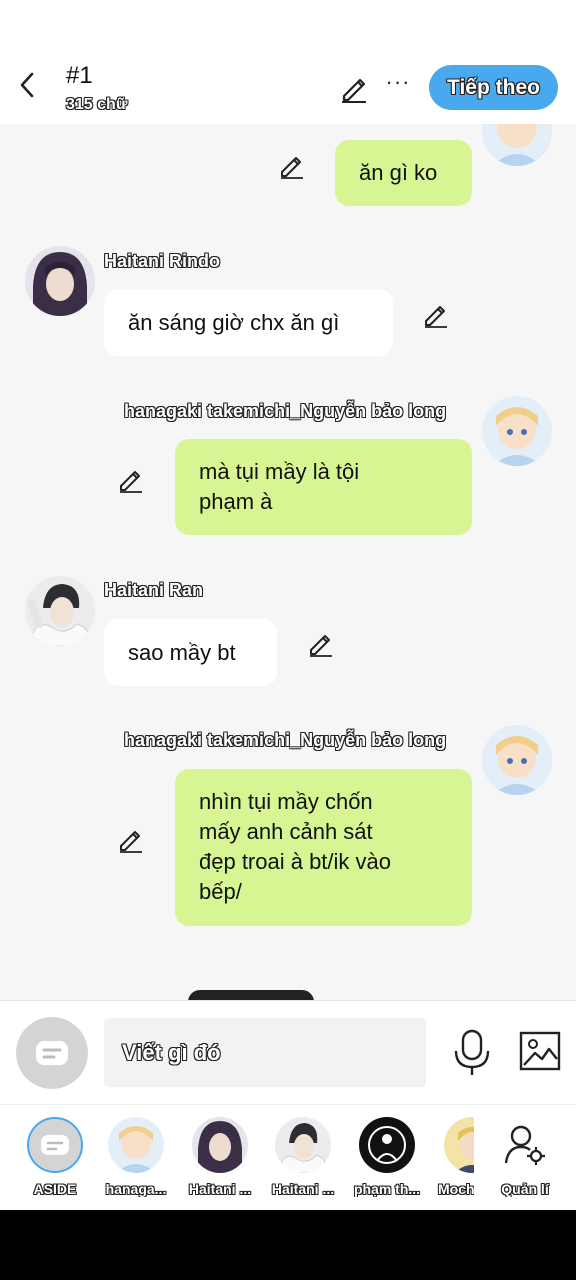 The image size is (576, 1280). I want to click on composer-bar: Viết gì đó, so click(288, 1052).